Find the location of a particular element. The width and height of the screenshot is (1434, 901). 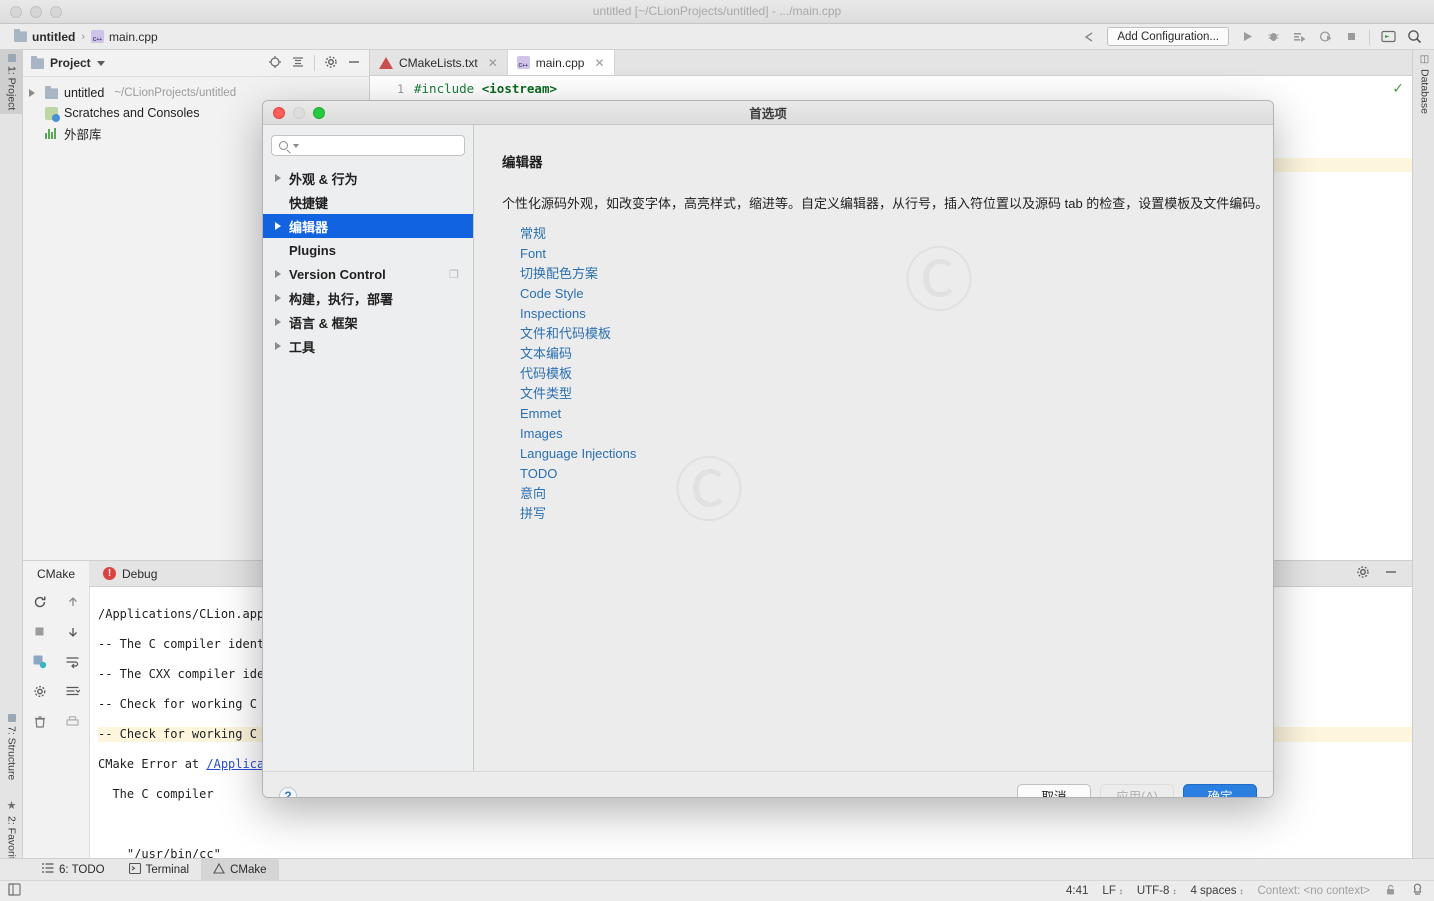

print-icon is located at coordinates (72, 723).